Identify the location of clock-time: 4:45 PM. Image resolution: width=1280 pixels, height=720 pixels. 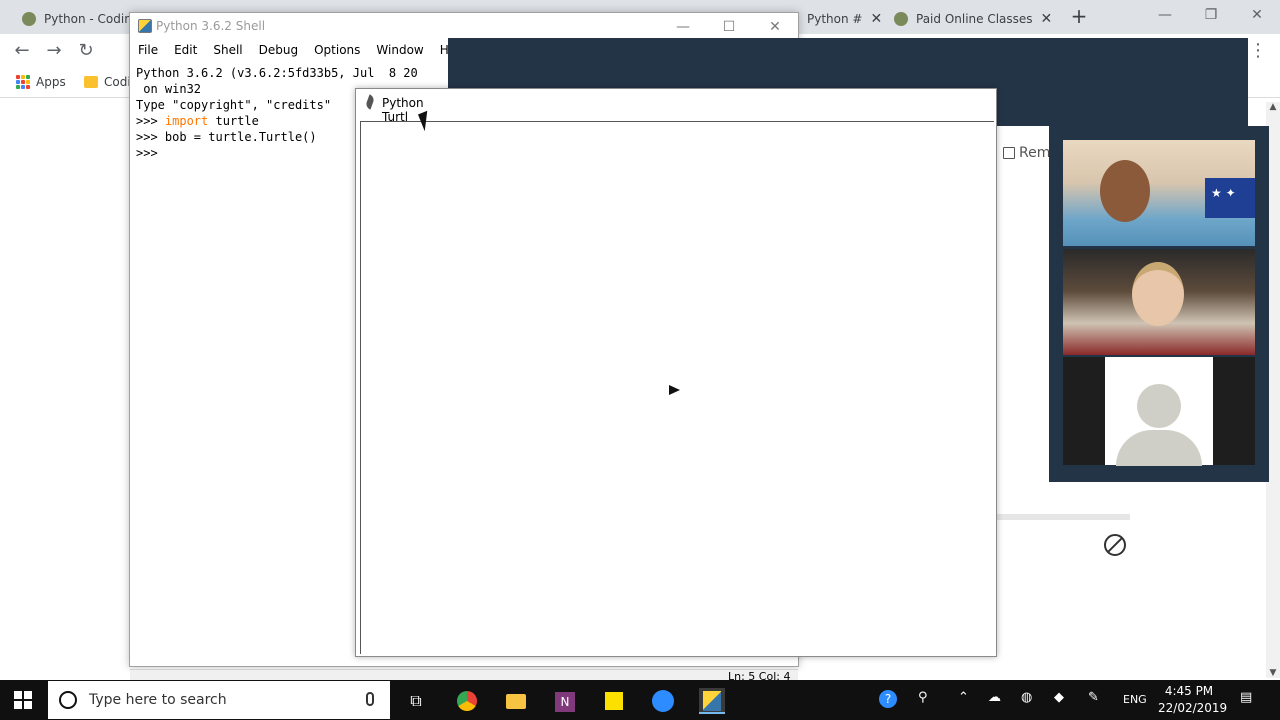
(1189, 691).